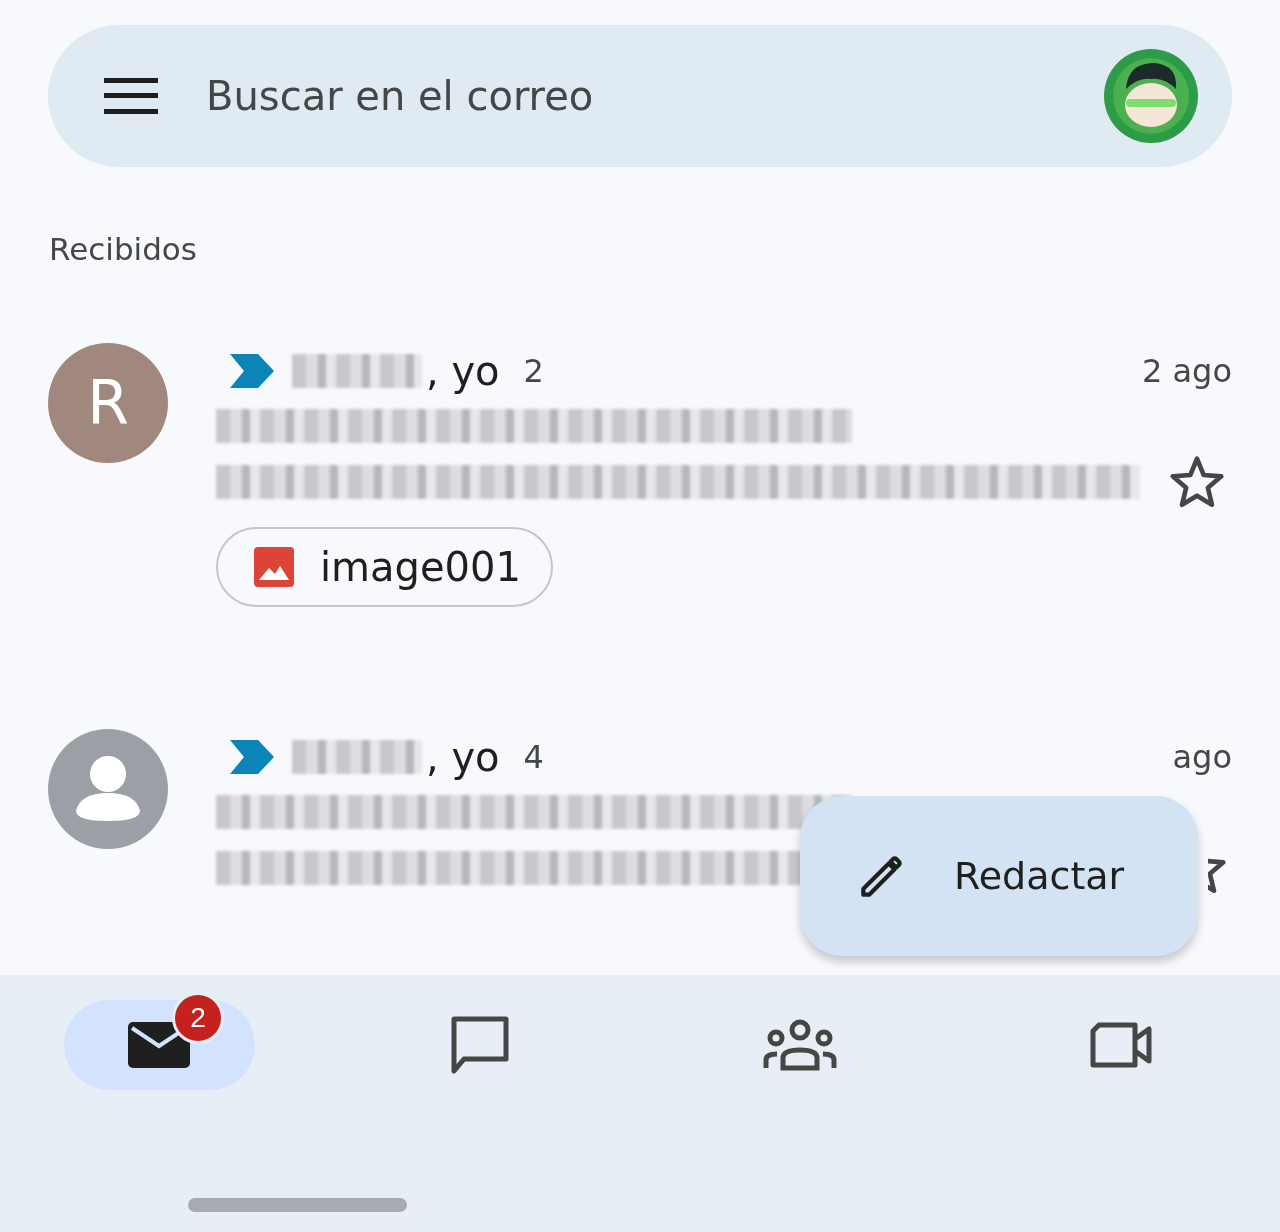  What do you see at coordinates (1120, 1045) in the screenshot?
I see `video-camera-icon` at bounding box center [1120, 1045].